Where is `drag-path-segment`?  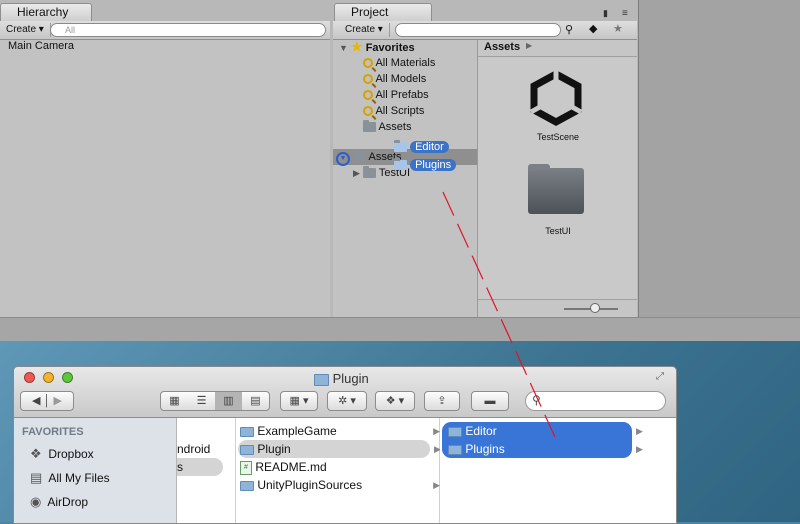 drag-path-segment is located at coordinates (499, 314).